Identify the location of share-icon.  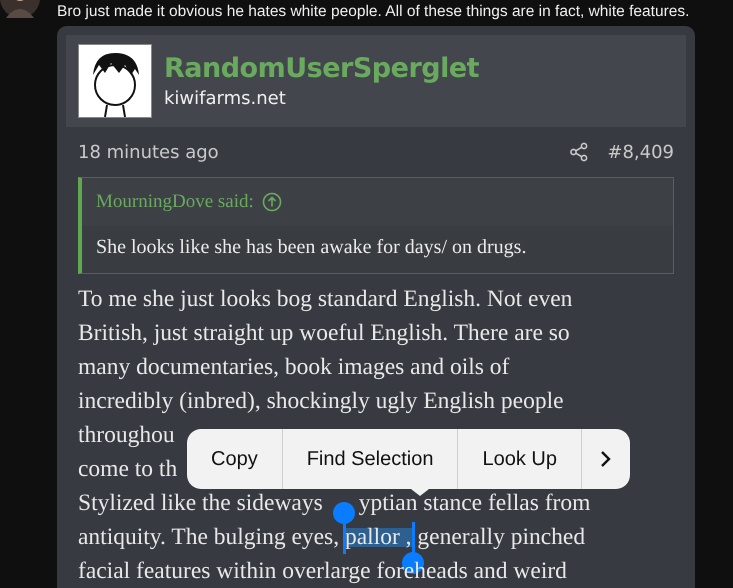
(579, 152).